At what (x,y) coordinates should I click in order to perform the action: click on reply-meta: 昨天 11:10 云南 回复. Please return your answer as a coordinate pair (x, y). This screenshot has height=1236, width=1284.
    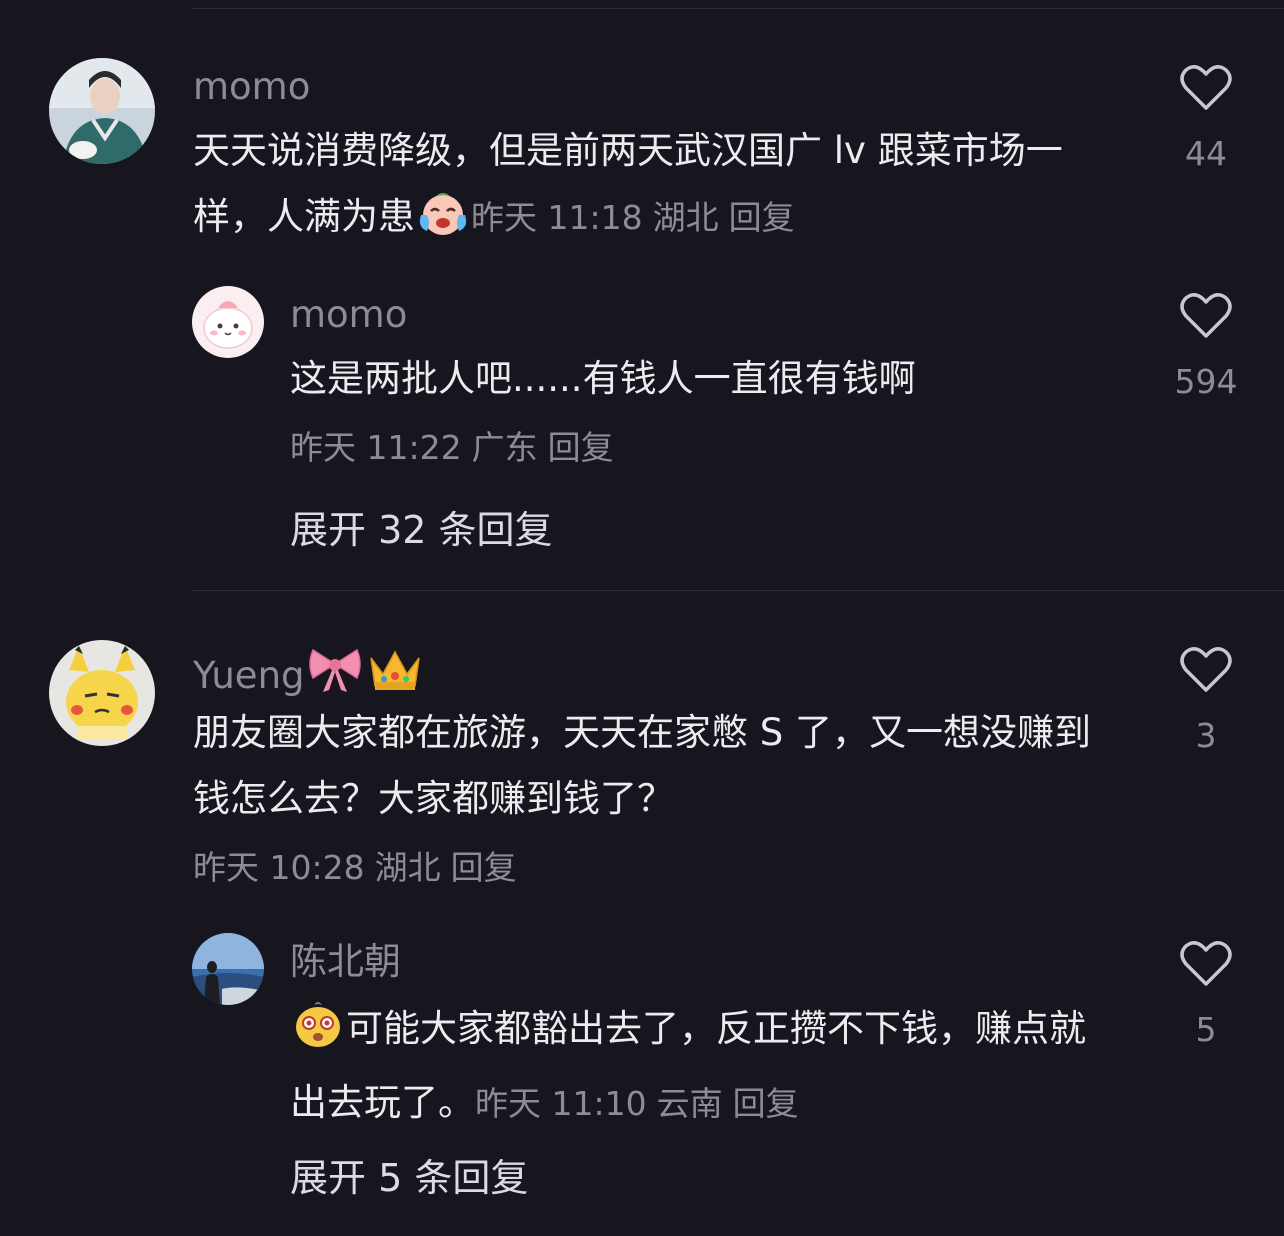
    Looking at the image, I should click on (642, 1103).